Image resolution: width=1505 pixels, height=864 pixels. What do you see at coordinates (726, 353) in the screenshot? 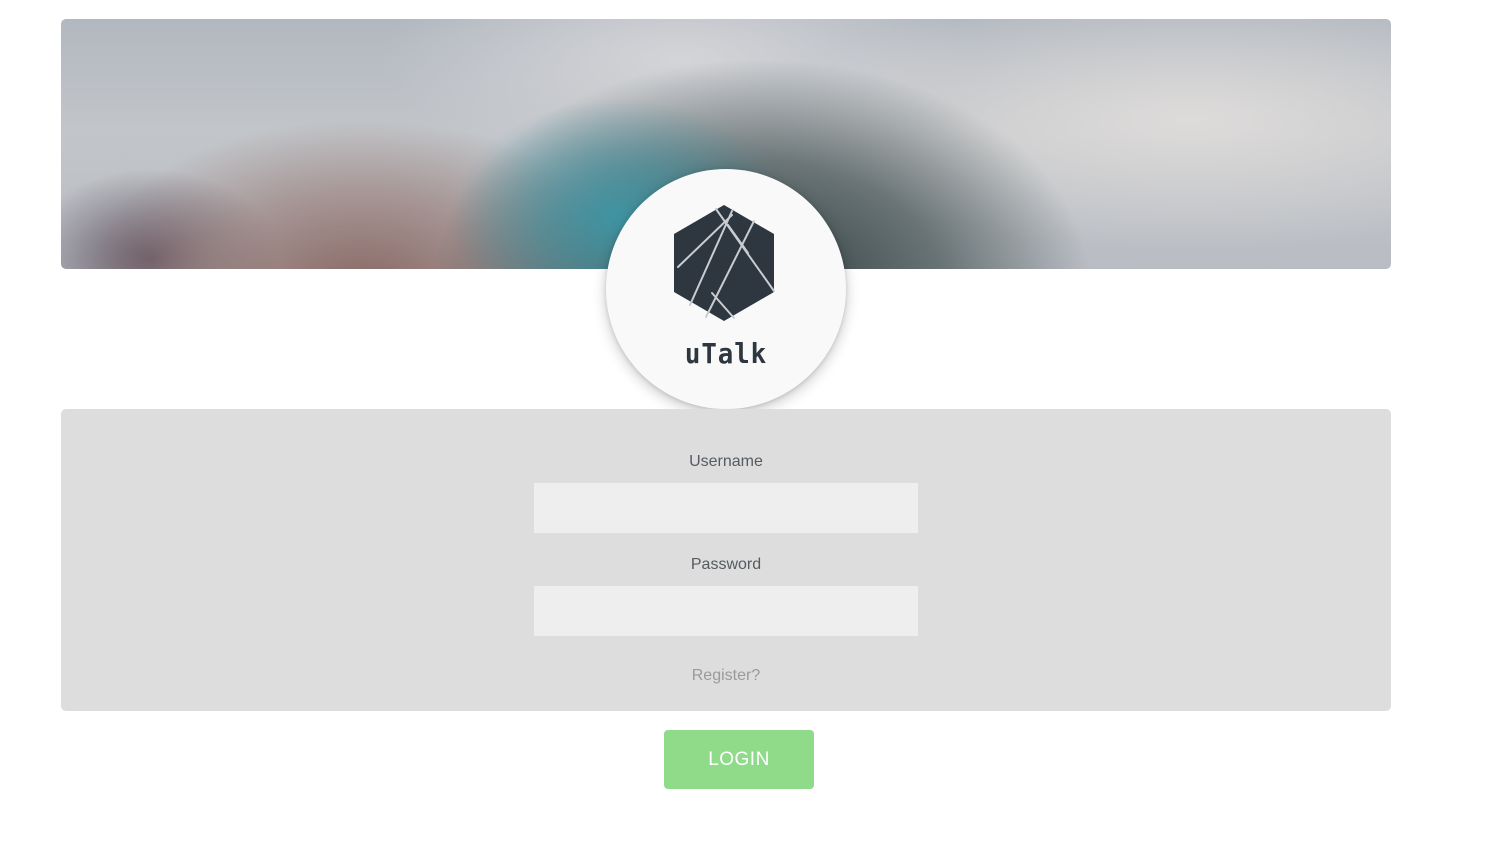
I see `brand-name: uTalk` at bounding box center [726, 353].